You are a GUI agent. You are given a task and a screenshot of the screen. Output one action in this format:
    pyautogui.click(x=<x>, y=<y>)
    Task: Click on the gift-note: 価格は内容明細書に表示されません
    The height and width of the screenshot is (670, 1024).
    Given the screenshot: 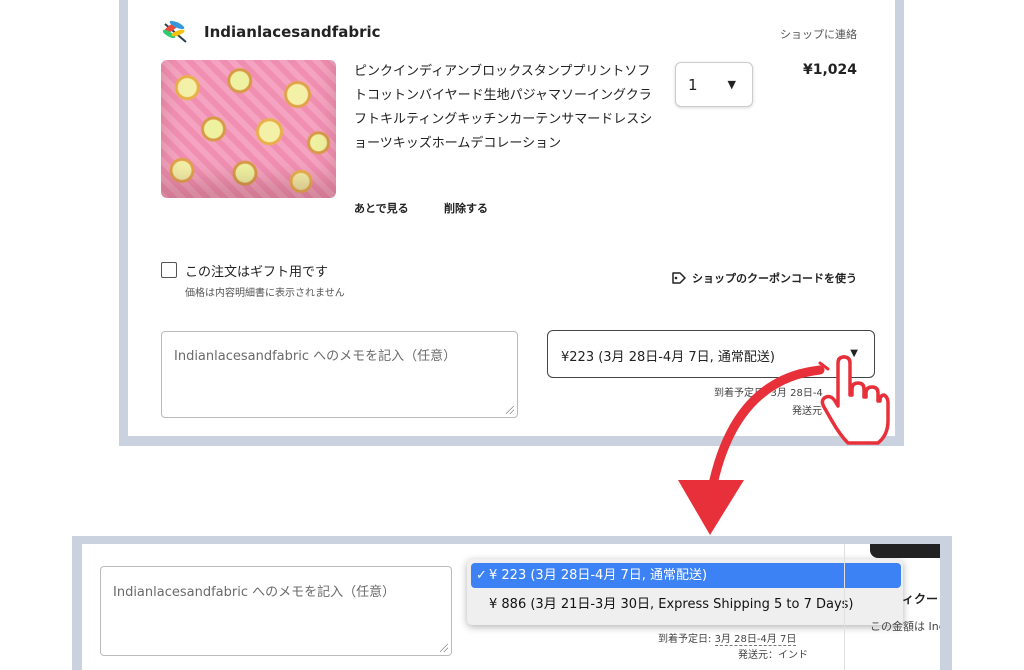 What is the action you would take?
    pyautogui.click(x=265, y=293)
    